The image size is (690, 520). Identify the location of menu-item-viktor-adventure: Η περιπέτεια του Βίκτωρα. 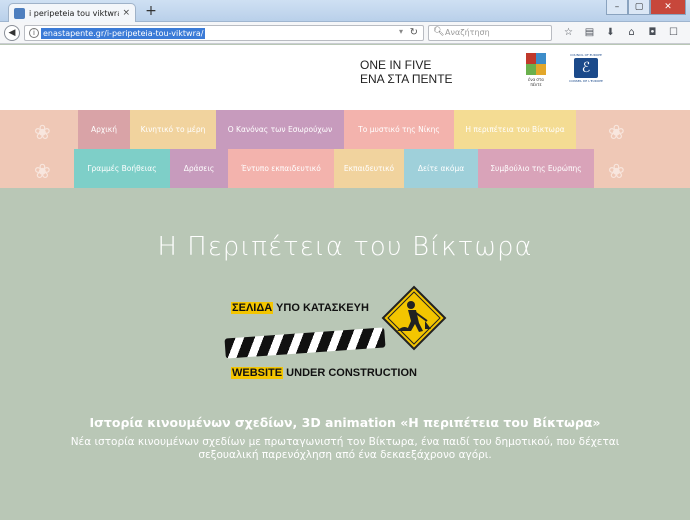
(515, 129).